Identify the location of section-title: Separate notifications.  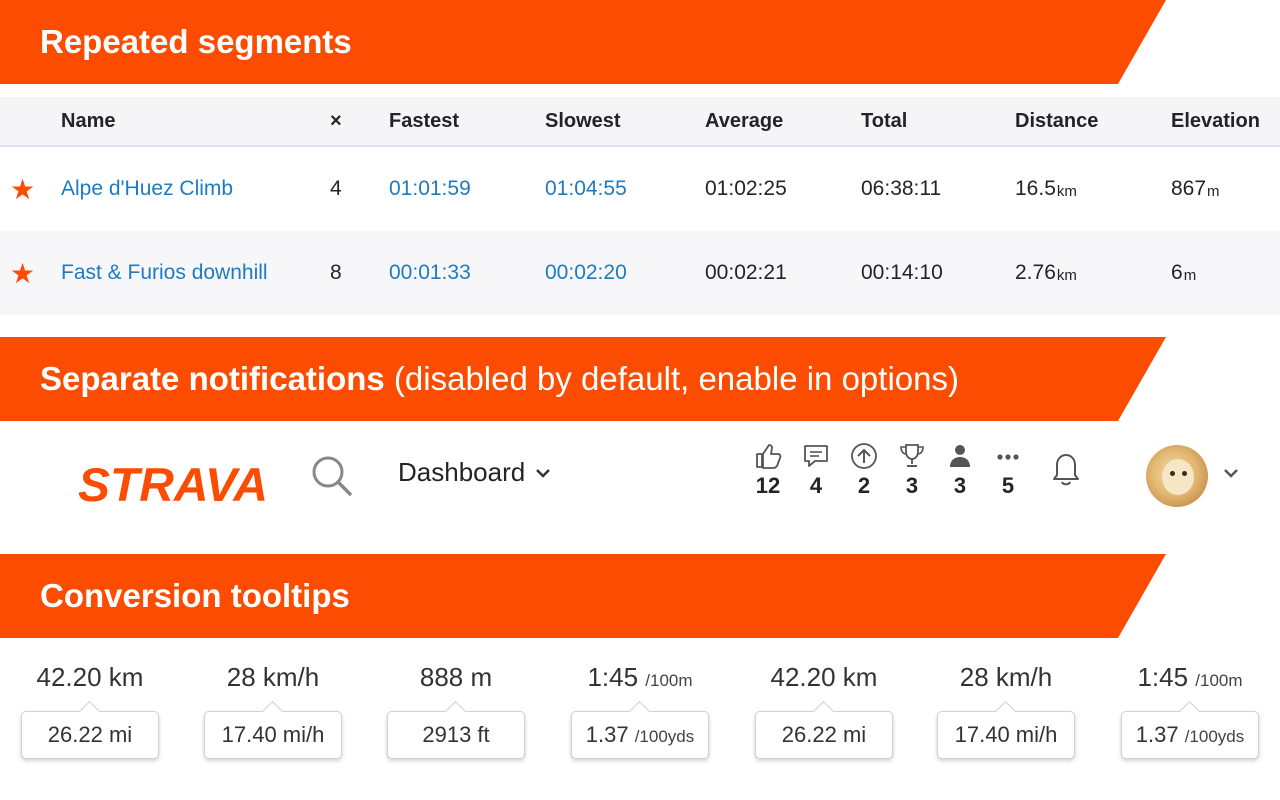
(212, 378).